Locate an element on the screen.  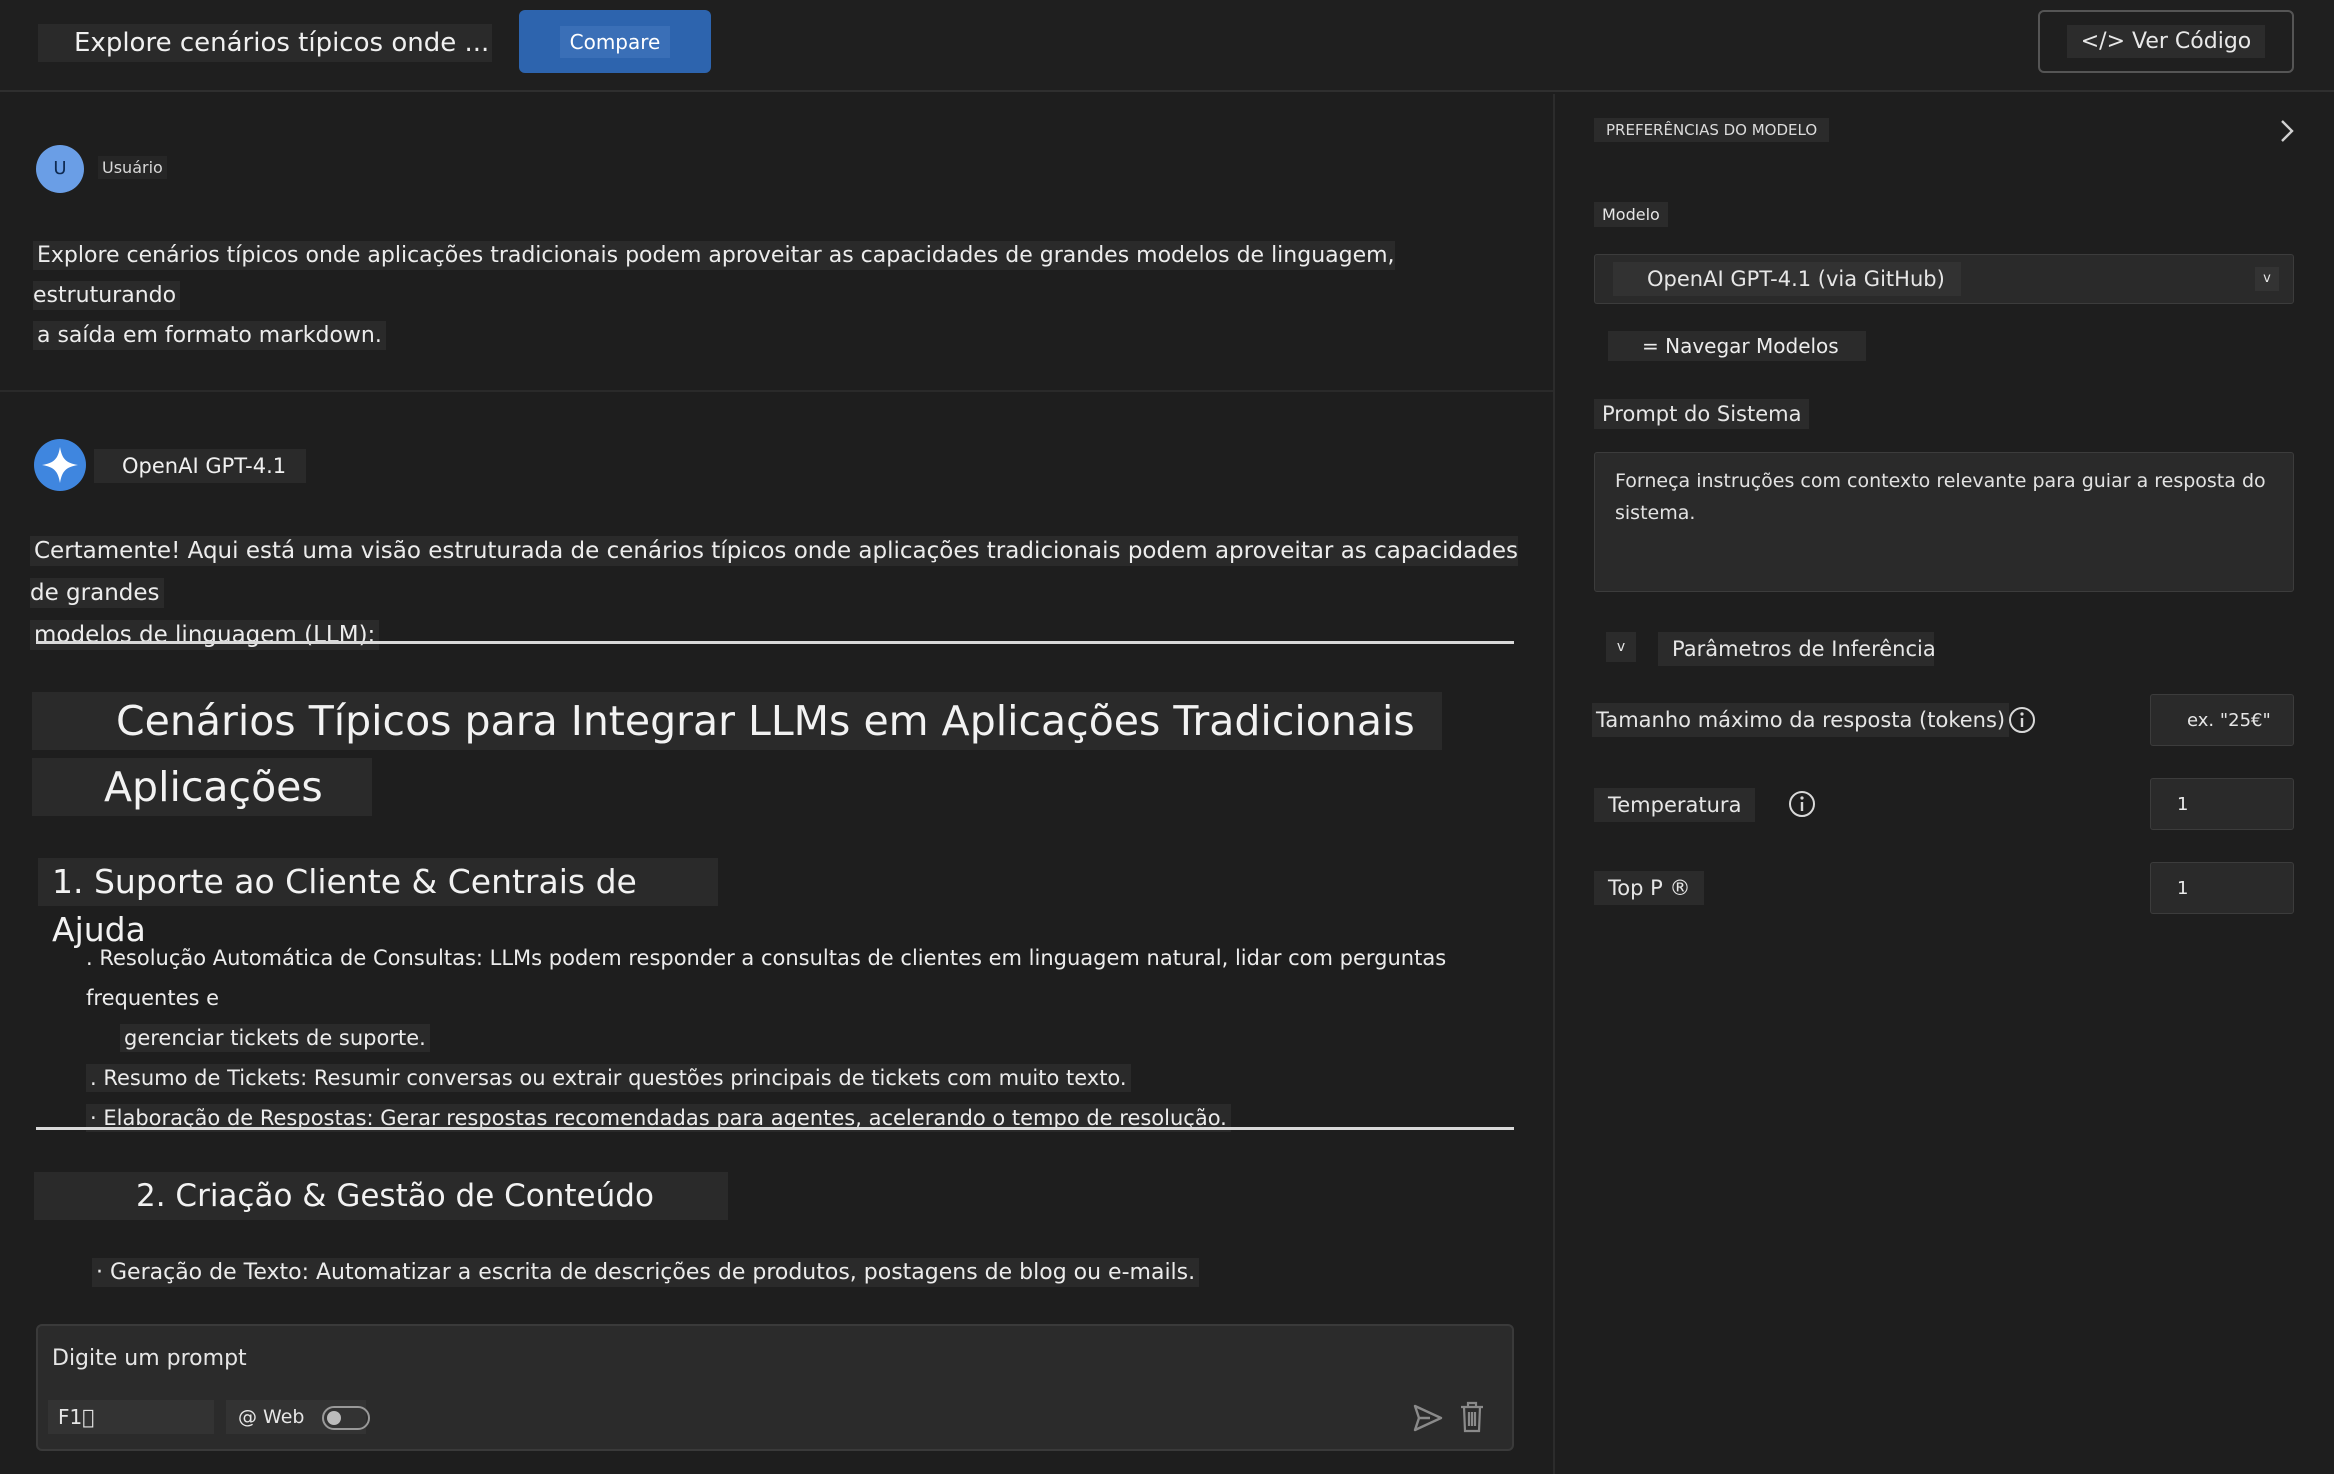
model-select: OpenAI GPT-4.1 (via GitHub) v is located at coordinates (1944, 279).